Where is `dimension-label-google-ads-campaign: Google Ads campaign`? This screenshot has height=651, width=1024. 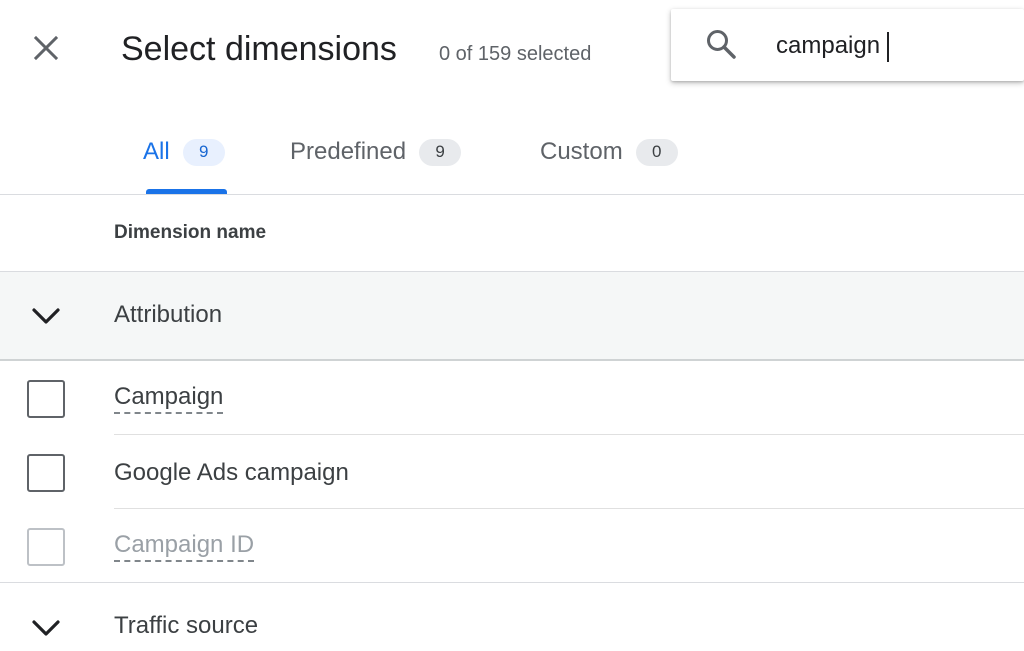
dimension-label-google-ads-campaign: Google Ads campaign is located at coordinates (231, 473).